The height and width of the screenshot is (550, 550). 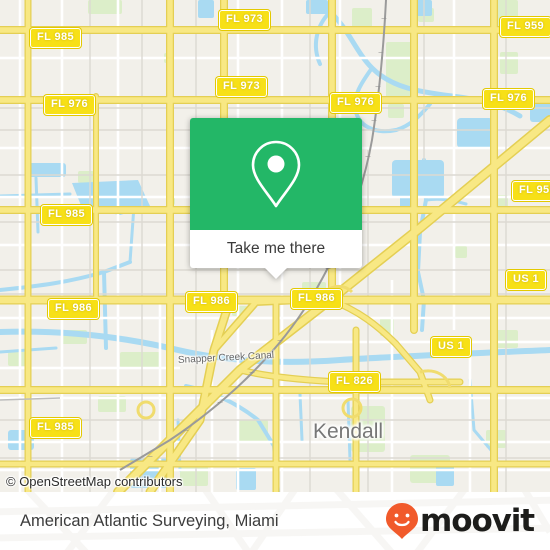 I want to click on moovit-wordmark: moovit, so click(x=477, y=520).